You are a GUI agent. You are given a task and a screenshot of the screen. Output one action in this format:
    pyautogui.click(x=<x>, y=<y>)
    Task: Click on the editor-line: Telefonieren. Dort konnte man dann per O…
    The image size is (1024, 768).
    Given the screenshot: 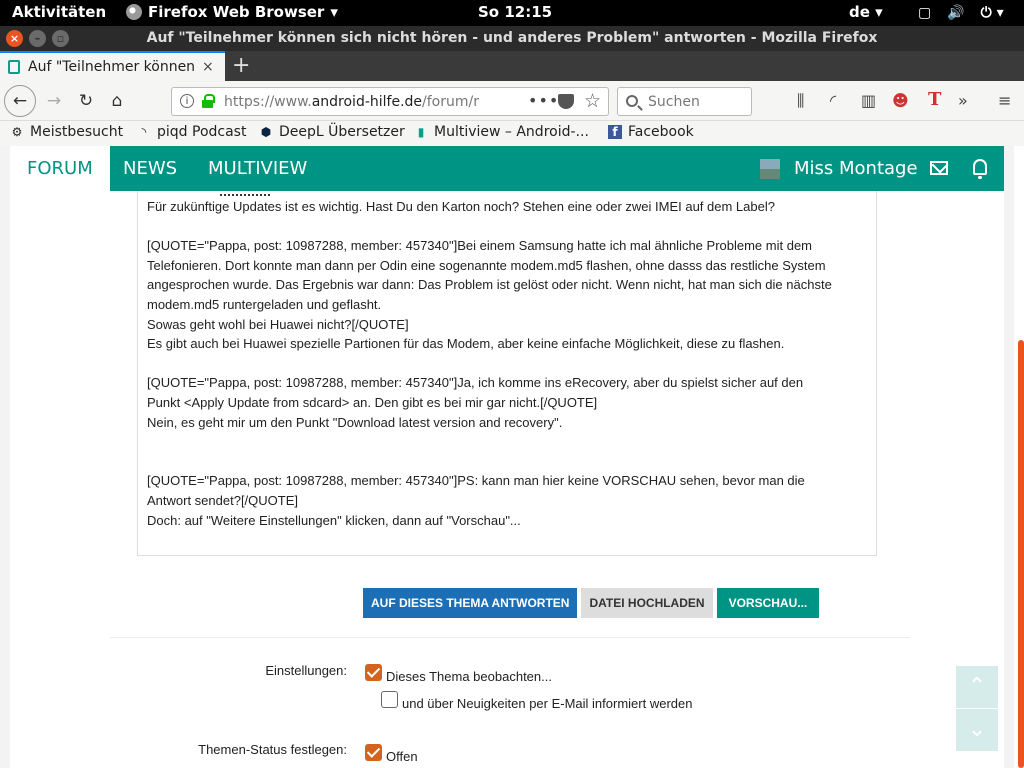 What is the action you would take?
    pyautogui.click(x=486, y=265)
    